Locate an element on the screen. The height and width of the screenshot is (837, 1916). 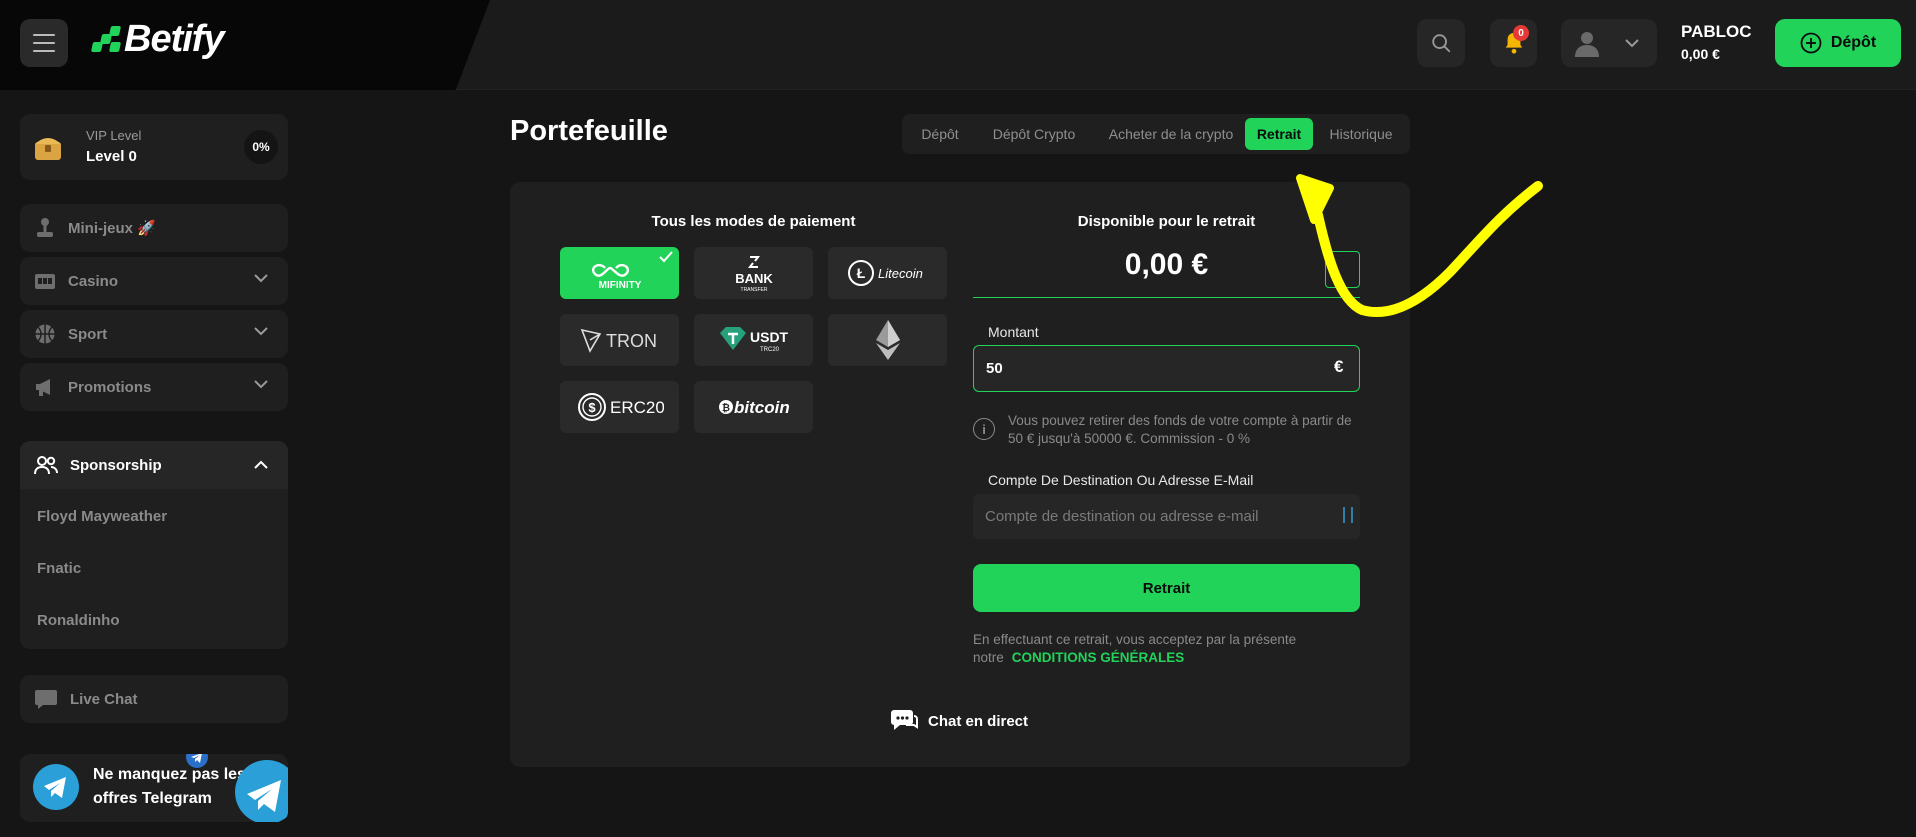
amount-input is located at coordinates (1166, 368).